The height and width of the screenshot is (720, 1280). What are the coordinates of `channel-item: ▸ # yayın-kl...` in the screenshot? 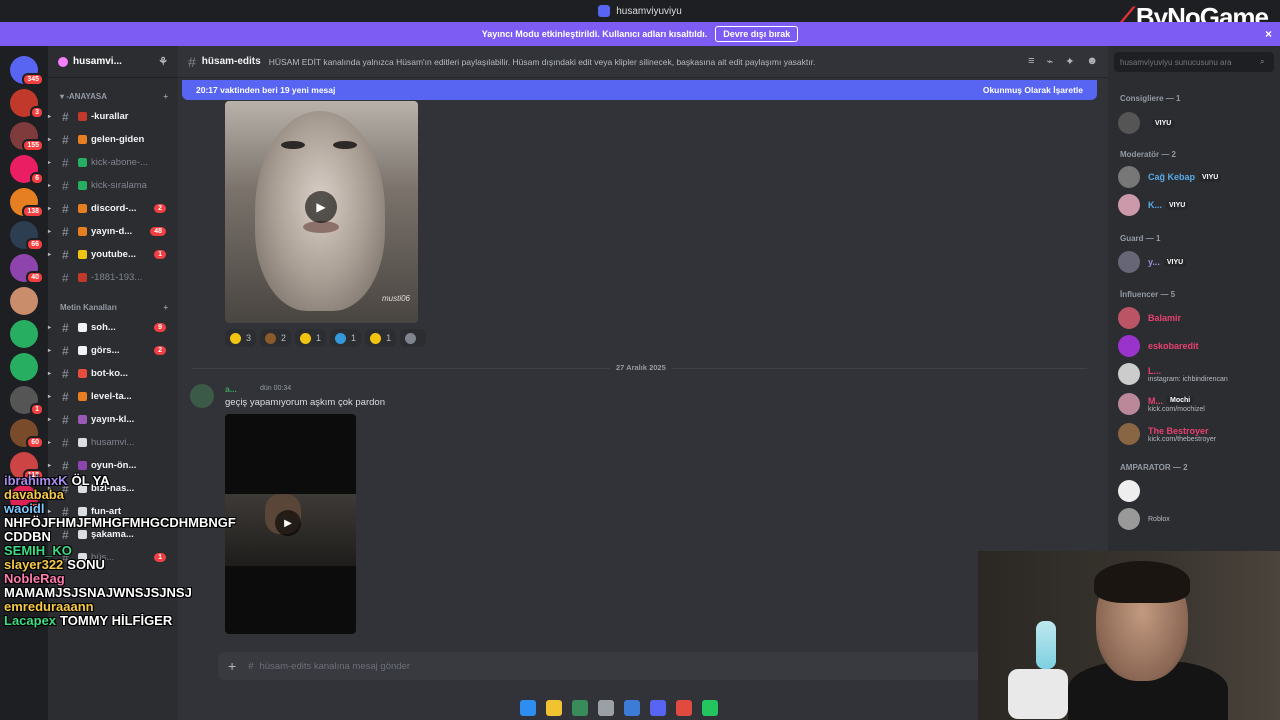 It's located at (113, 419).